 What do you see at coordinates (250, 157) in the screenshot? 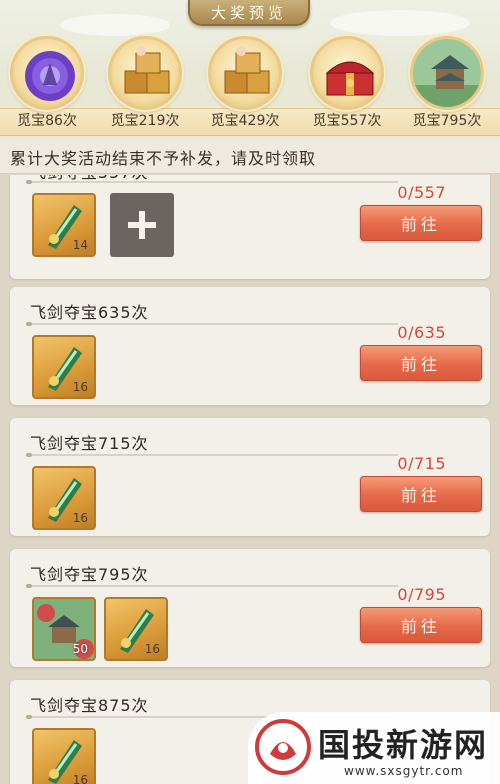
I see `notice-text: 累计大奖活动结束不予补发，请及时领取` at bounding box center [250, 157].